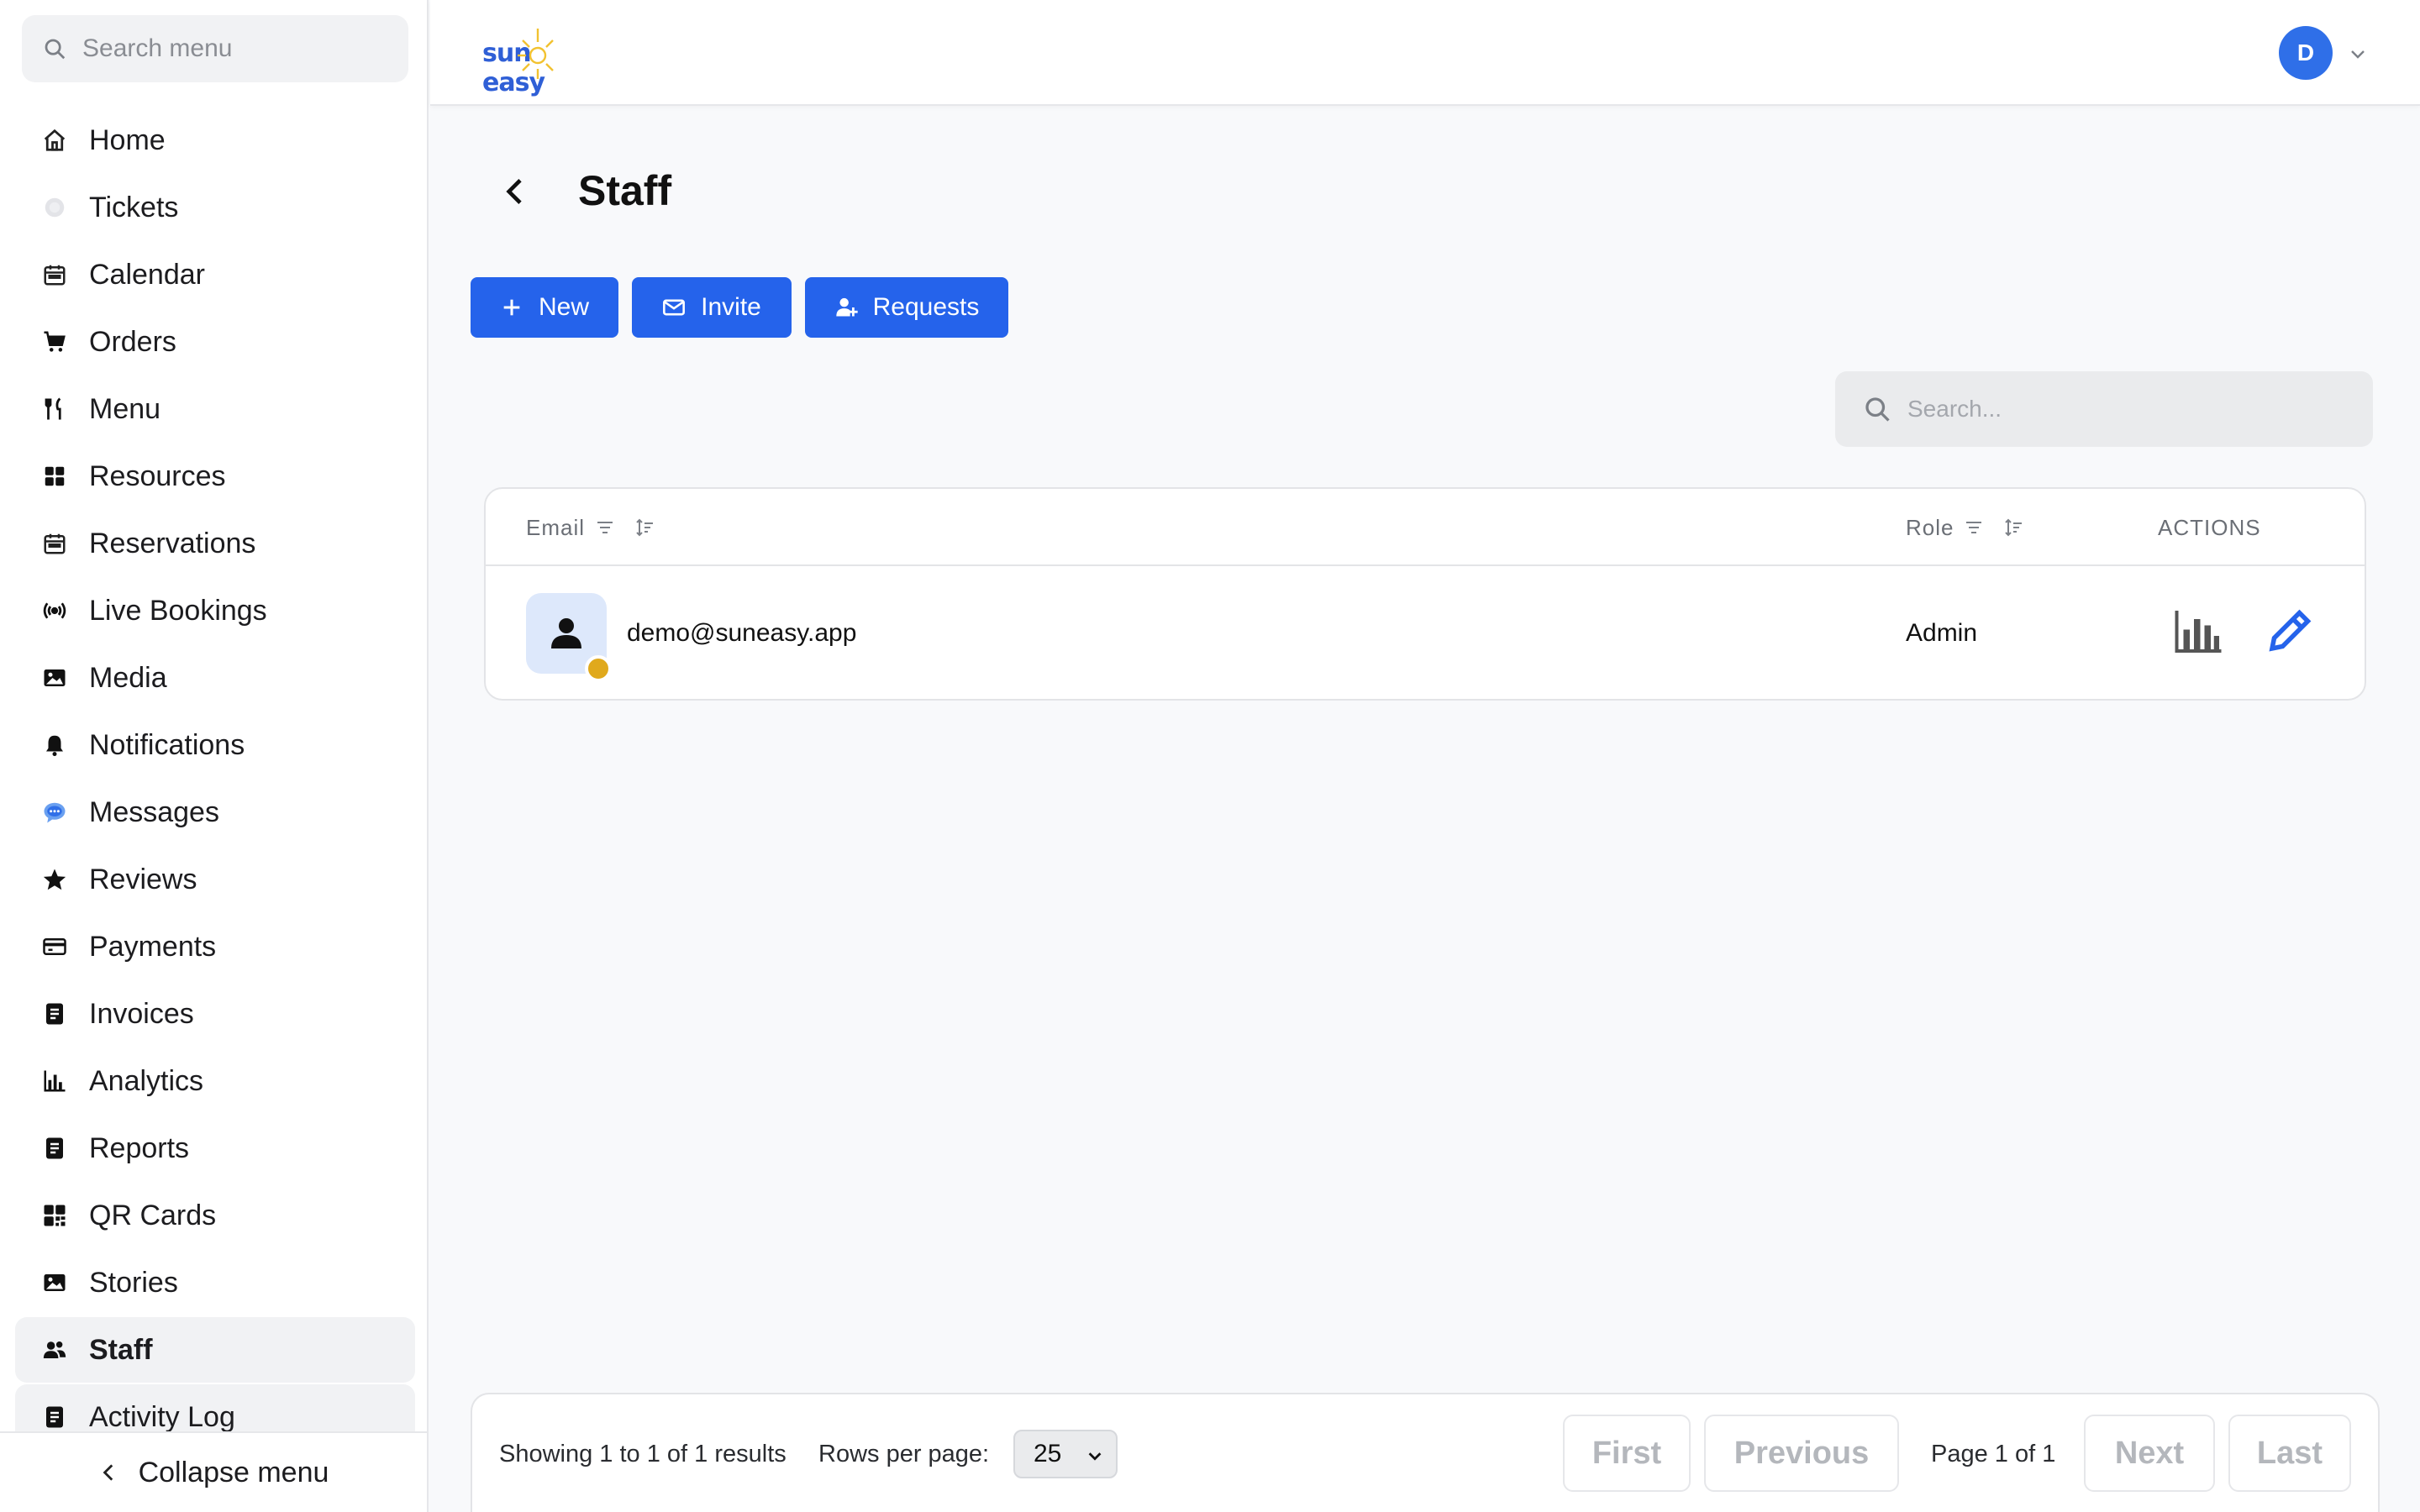 The height and width of the screenshot is (1512, 2420). What do you see at coordinates (674, 307) in the screenshot?
I see `envelope-icon` at bounding box center [674, 307].